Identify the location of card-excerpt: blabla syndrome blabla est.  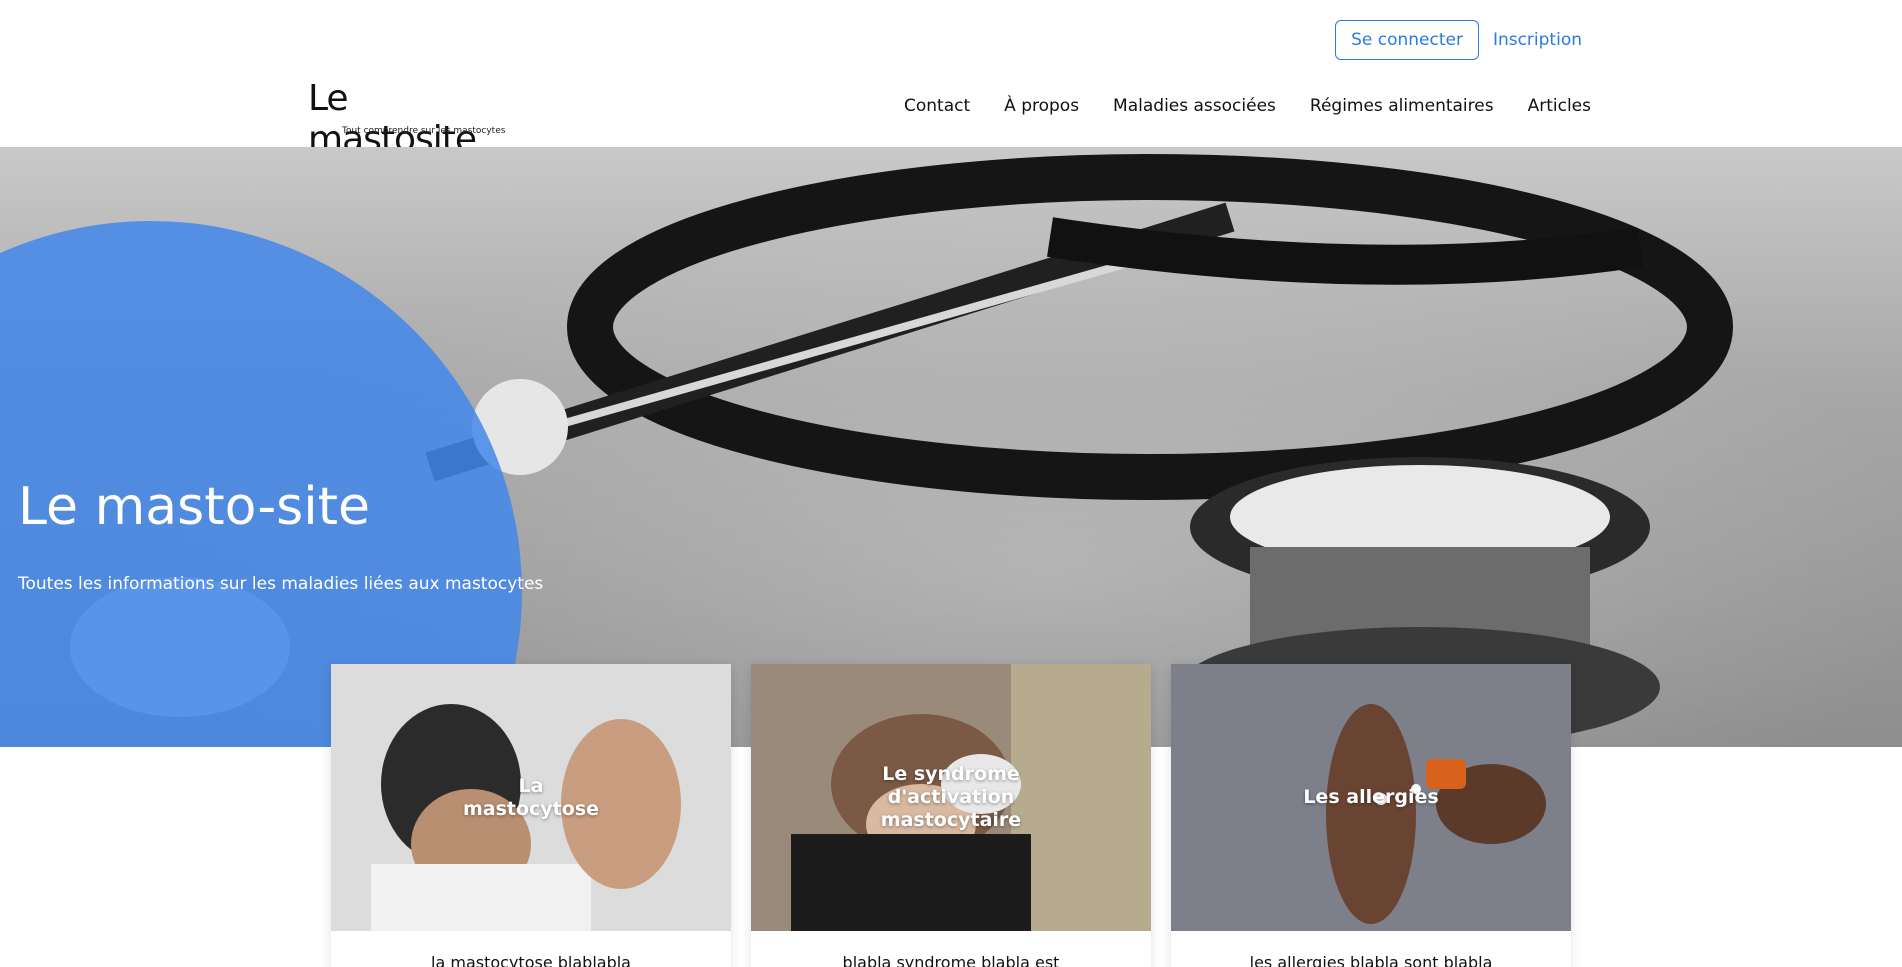
(951, 960).